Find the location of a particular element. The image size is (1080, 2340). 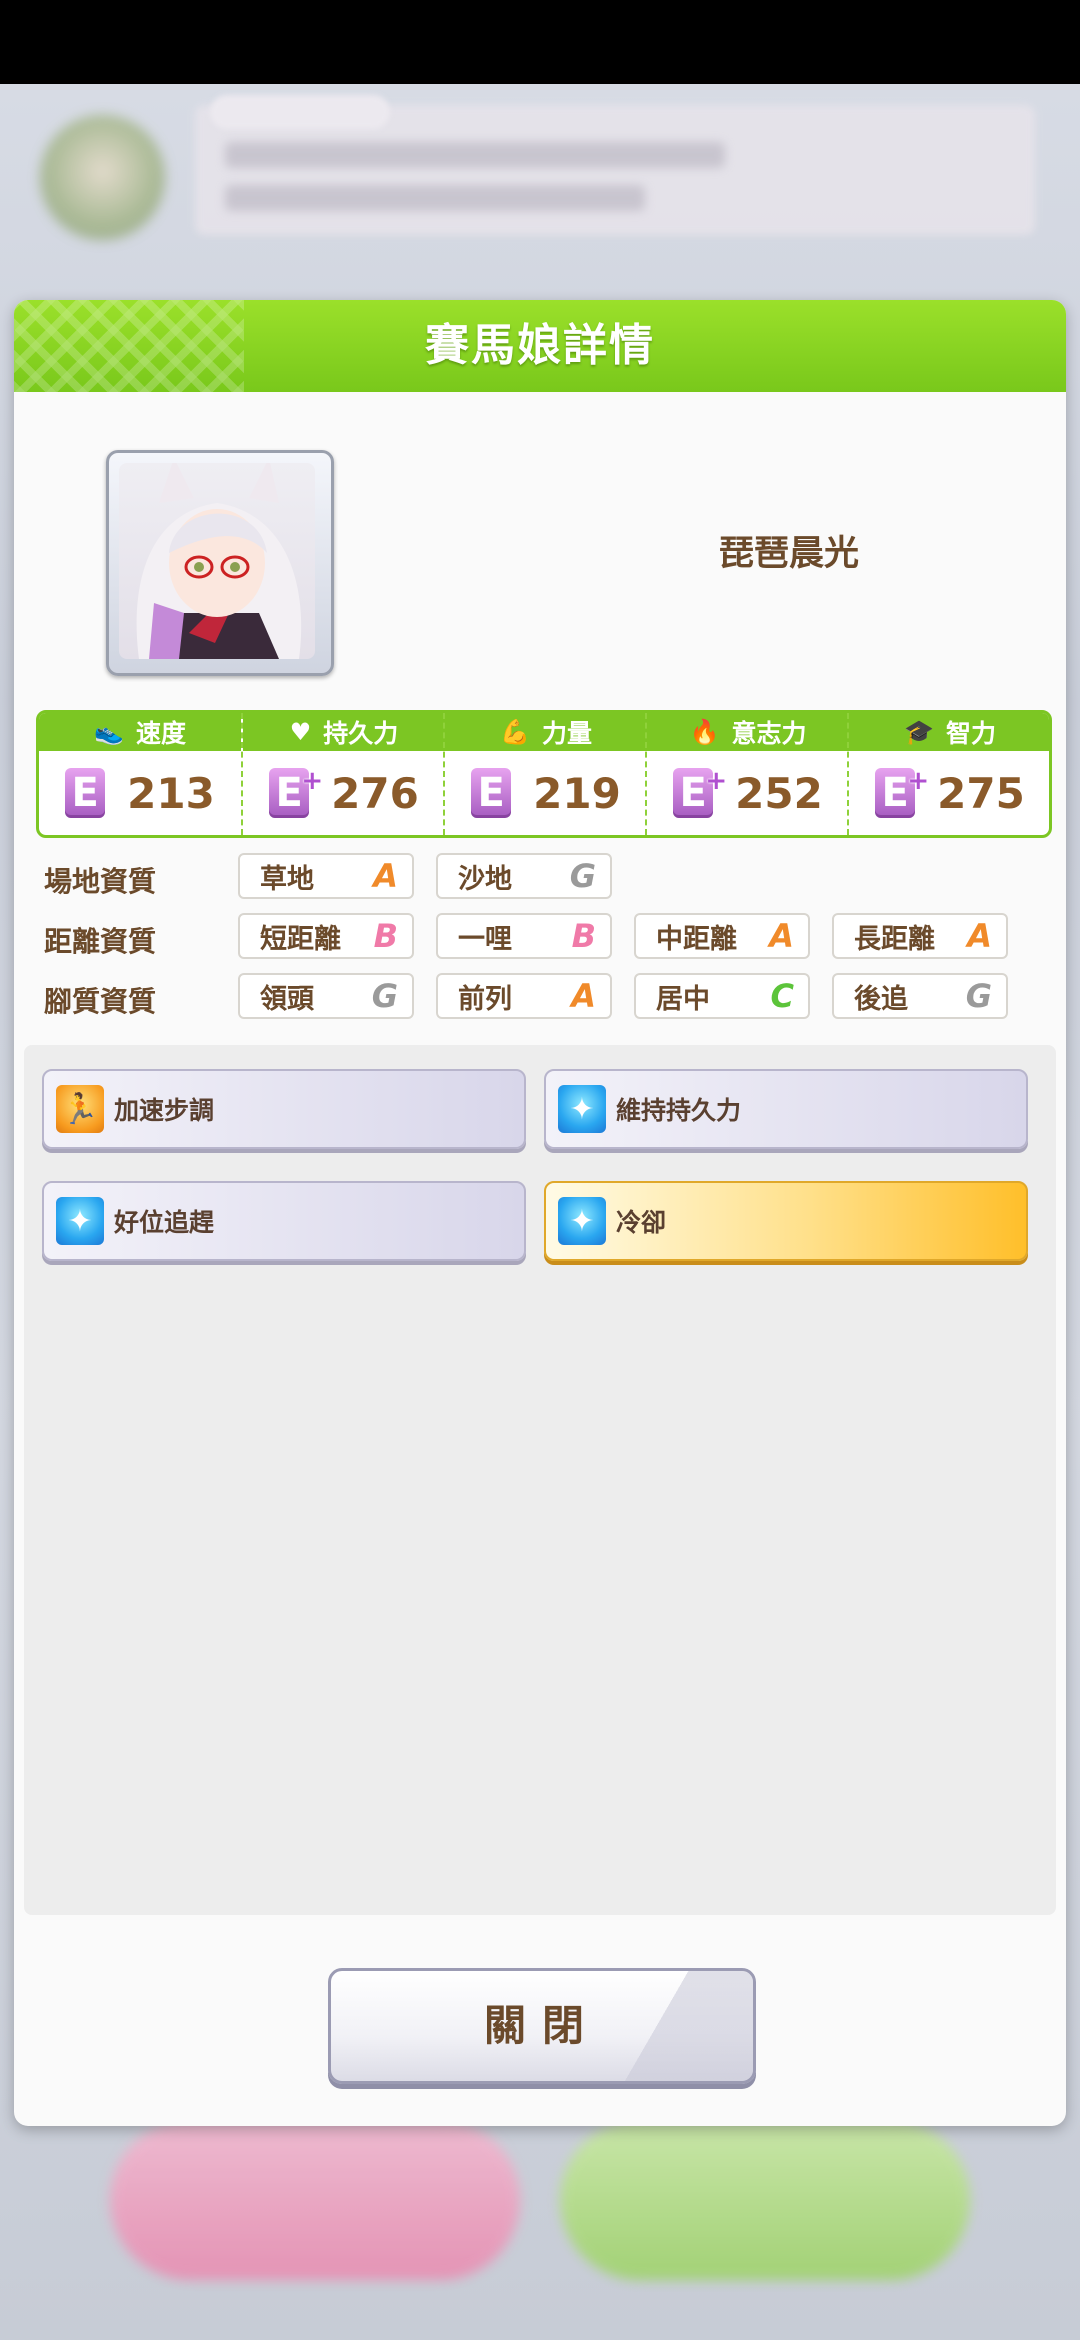

aptitude-label-distance: 距離資質 is located at coordinates (100, 941).